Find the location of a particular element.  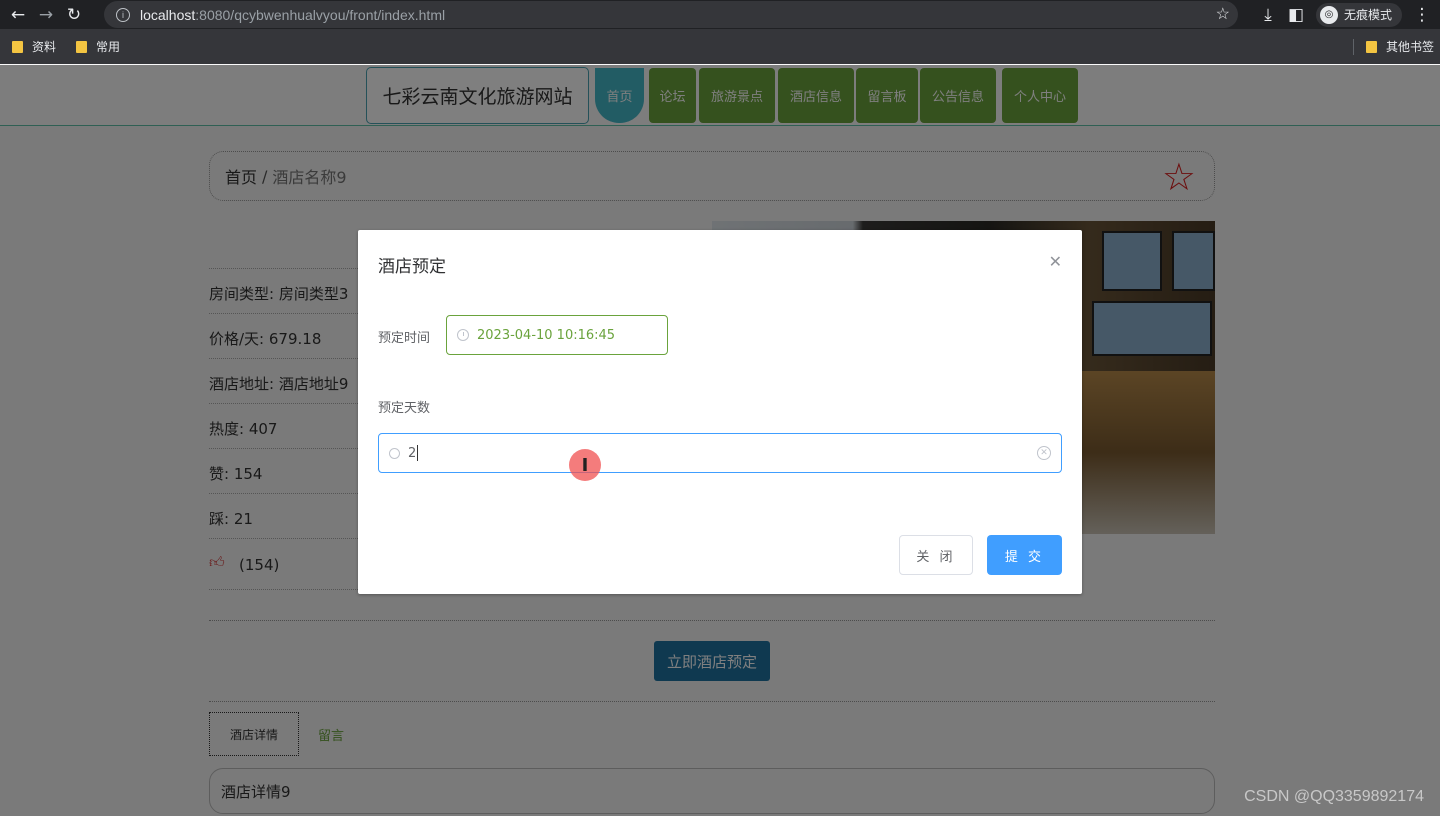

sidebar-icon: ◧ is located at coordinates (1296, 15).